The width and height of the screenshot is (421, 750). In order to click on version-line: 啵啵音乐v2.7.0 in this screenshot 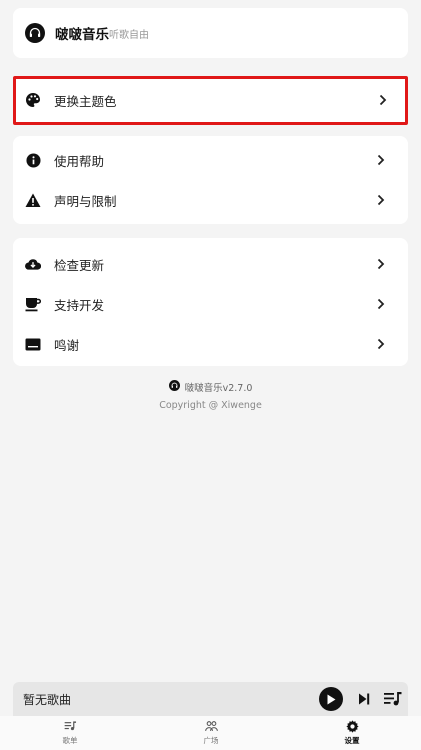, I will do `click(210, 387)`.